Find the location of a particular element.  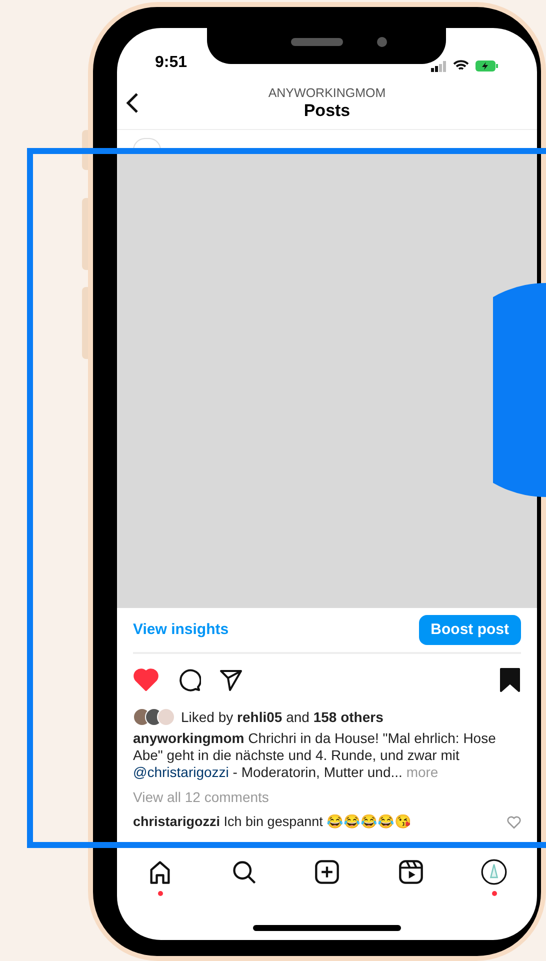

page-title: Posts is located at coordinates (327, 110).